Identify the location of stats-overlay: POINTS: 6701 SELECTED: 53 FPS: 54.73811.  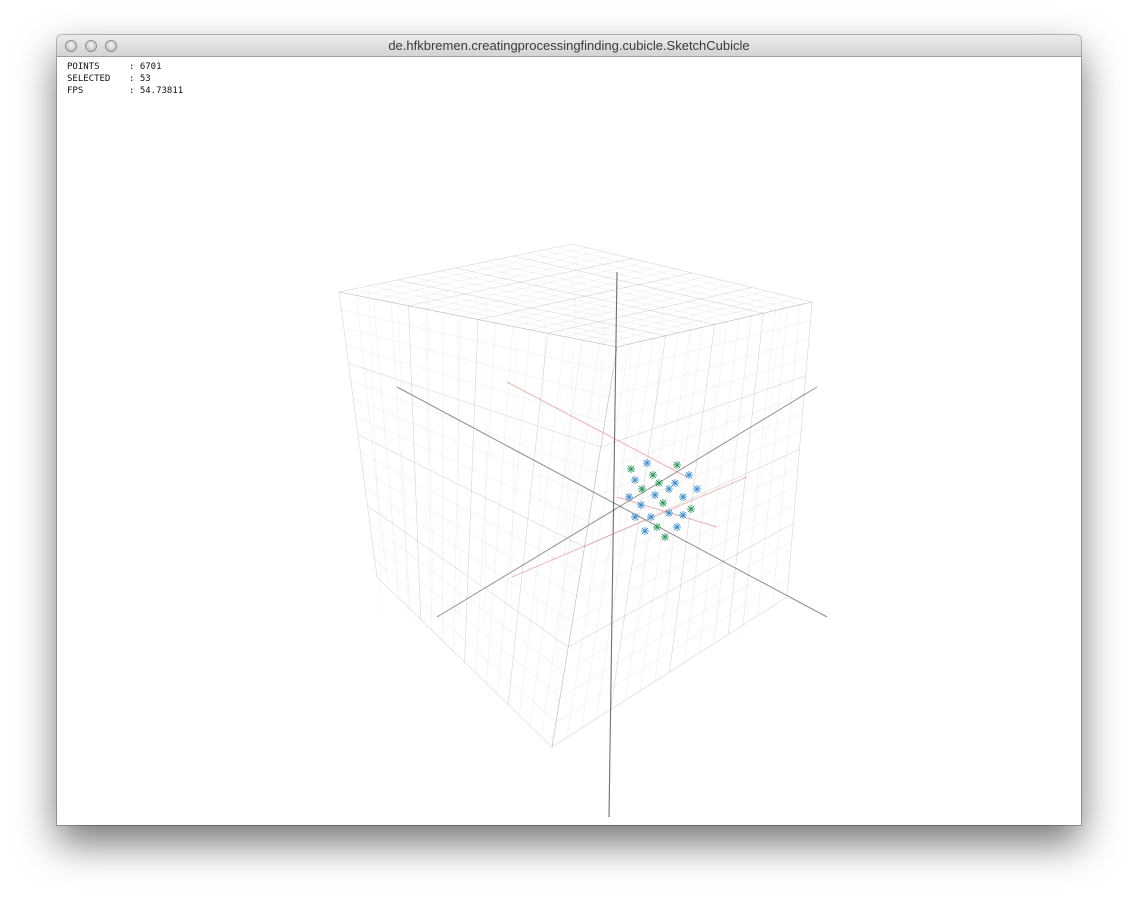
(125, 79).